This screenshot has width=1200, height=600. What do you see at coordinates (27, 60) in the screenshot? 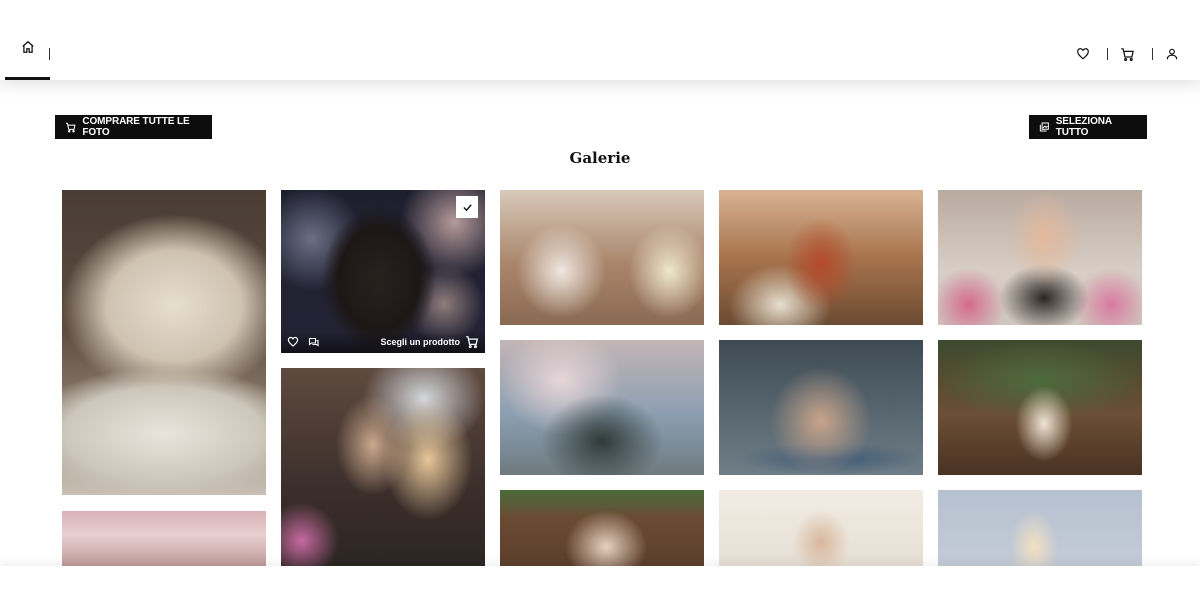
I see `home-tab` at bounding box center [27, 60].